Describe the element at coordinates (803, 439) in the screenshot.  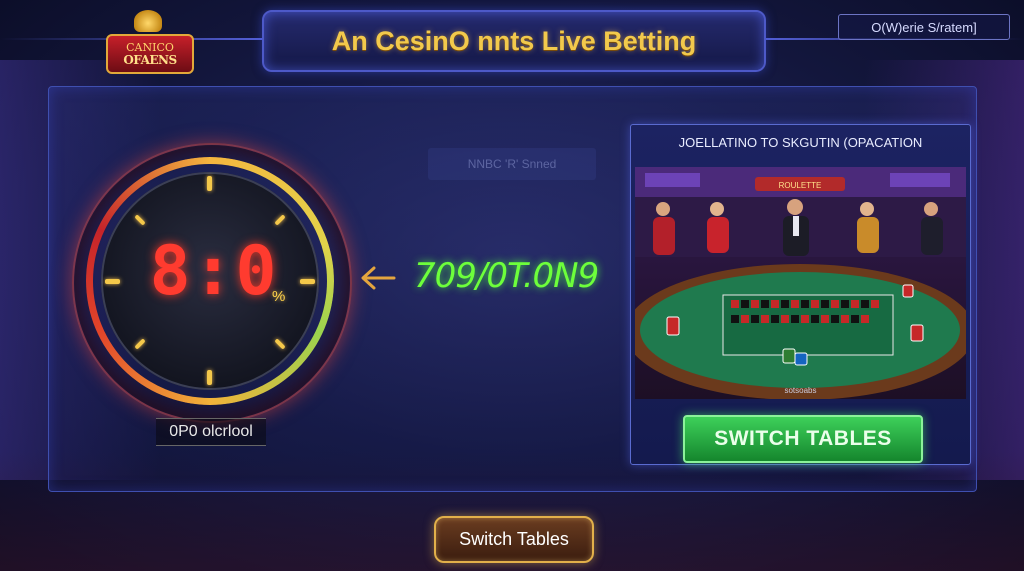
I see `switch-tables-button-primary: SWITCH TABLES` at that location.